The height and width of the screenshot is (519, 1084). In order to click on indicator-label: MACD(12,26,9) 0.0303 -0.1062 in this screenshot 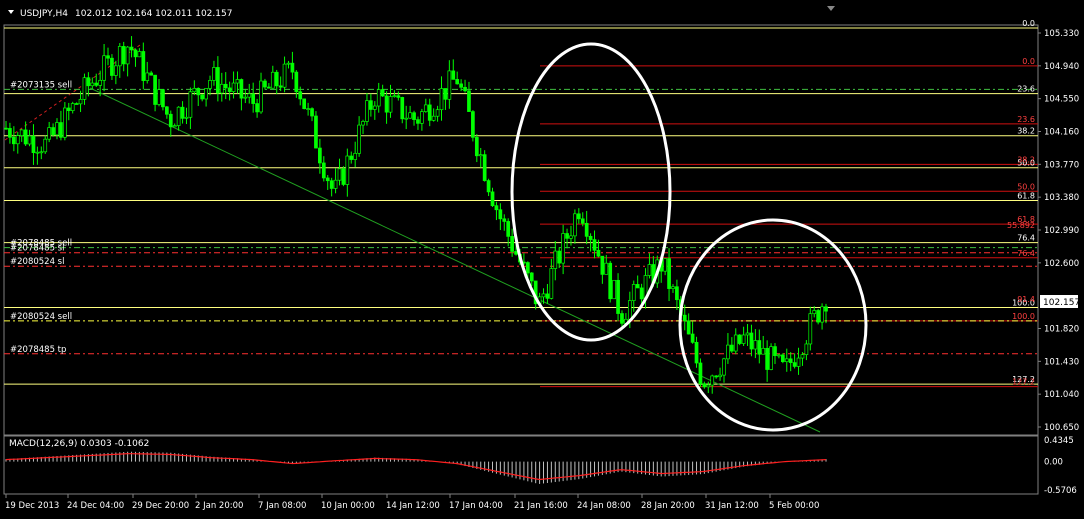, I will do `click(79, 444)`.